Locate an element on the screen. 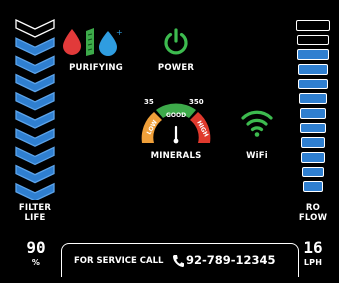 Image resolution: width=339 pixels, height=283 pixels. filter-life-bar is located at coordinates (35, 109).